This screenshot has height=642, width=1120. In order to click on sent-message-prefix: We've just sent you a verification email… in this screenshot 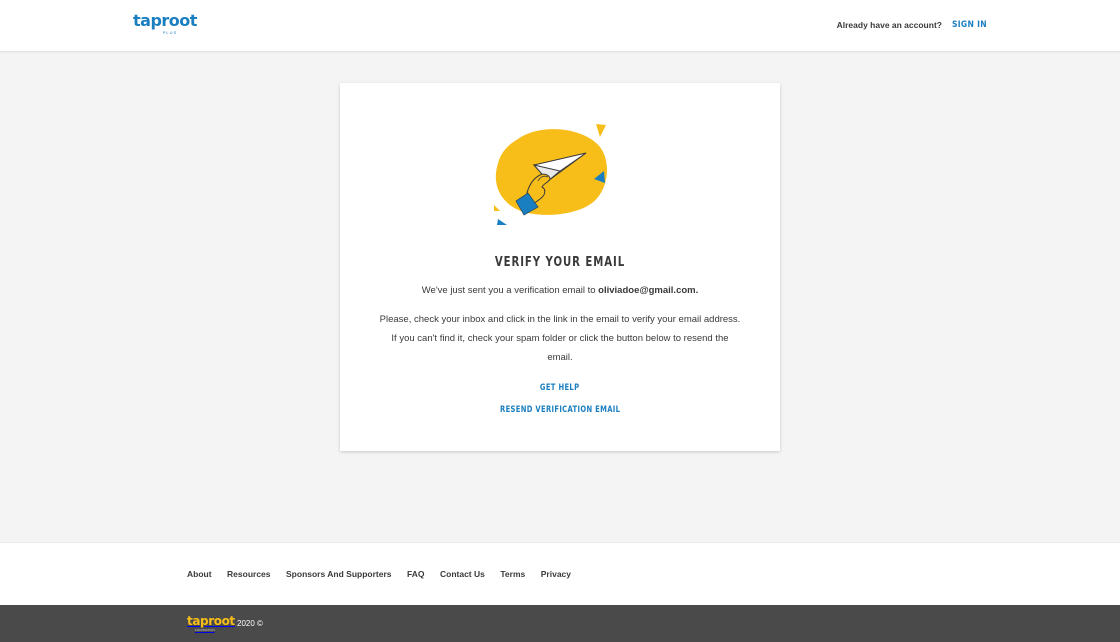, I will do `click(508, 290)`.